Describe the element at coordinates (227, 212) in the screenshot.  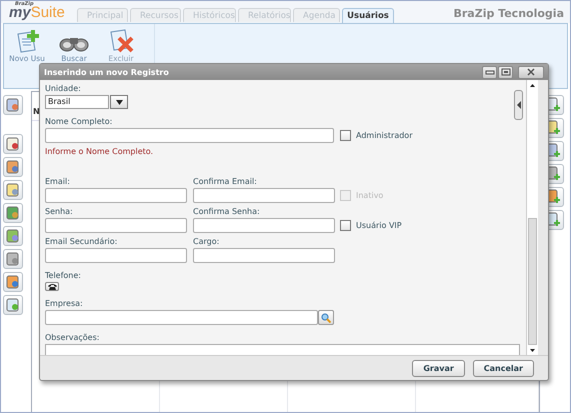
I see `field-label: Confirma Senha:` at that location.